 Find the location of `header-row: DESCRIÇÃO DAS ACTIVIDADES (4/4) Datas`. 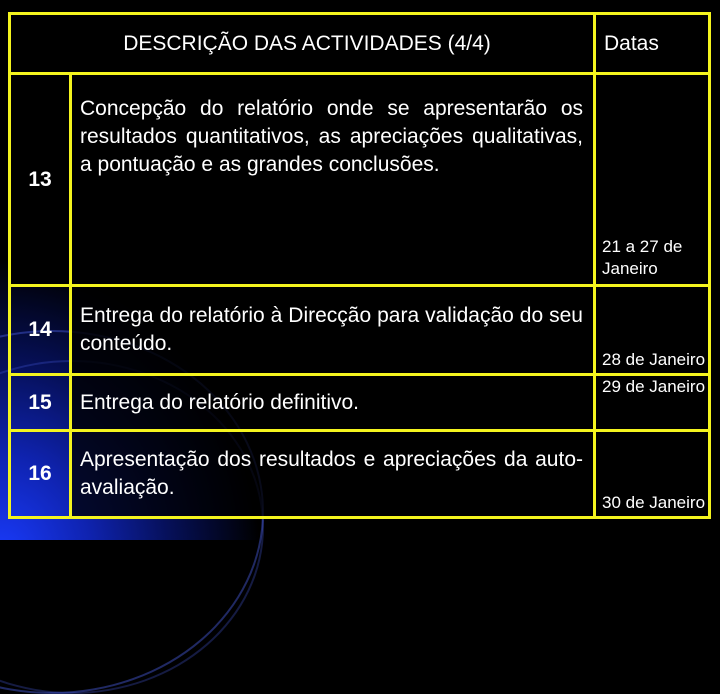

header-row: DESCRIÇÃO DAS ACTIVIDADES (4/4) Datas is located at coordinates (359, 43).